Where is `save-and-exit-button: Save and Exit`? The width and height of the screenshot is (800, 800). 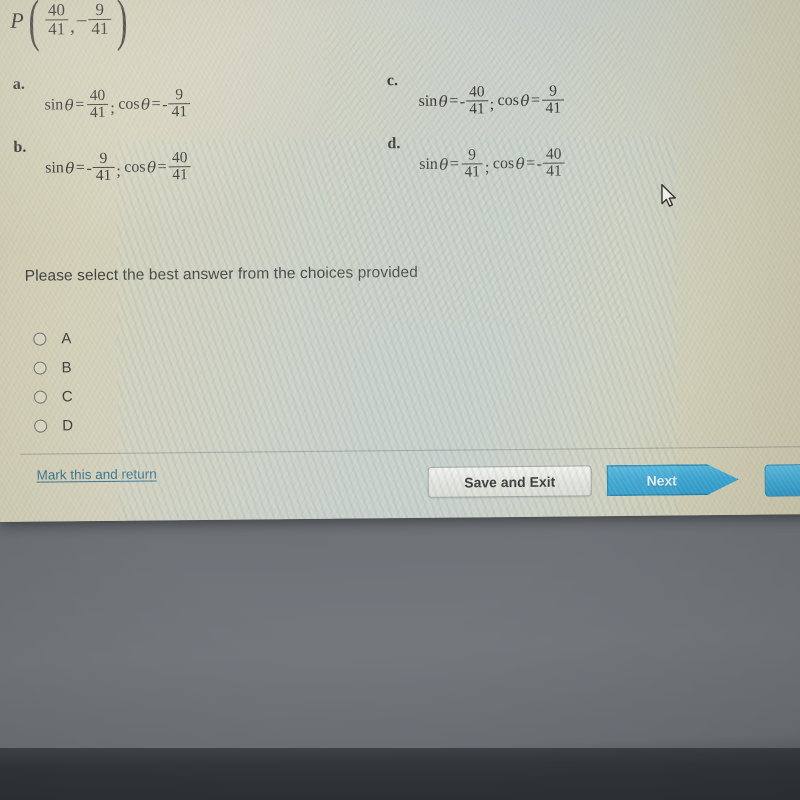
save-and-exit-button: Save and Exit is located at coordinates (509, 481).